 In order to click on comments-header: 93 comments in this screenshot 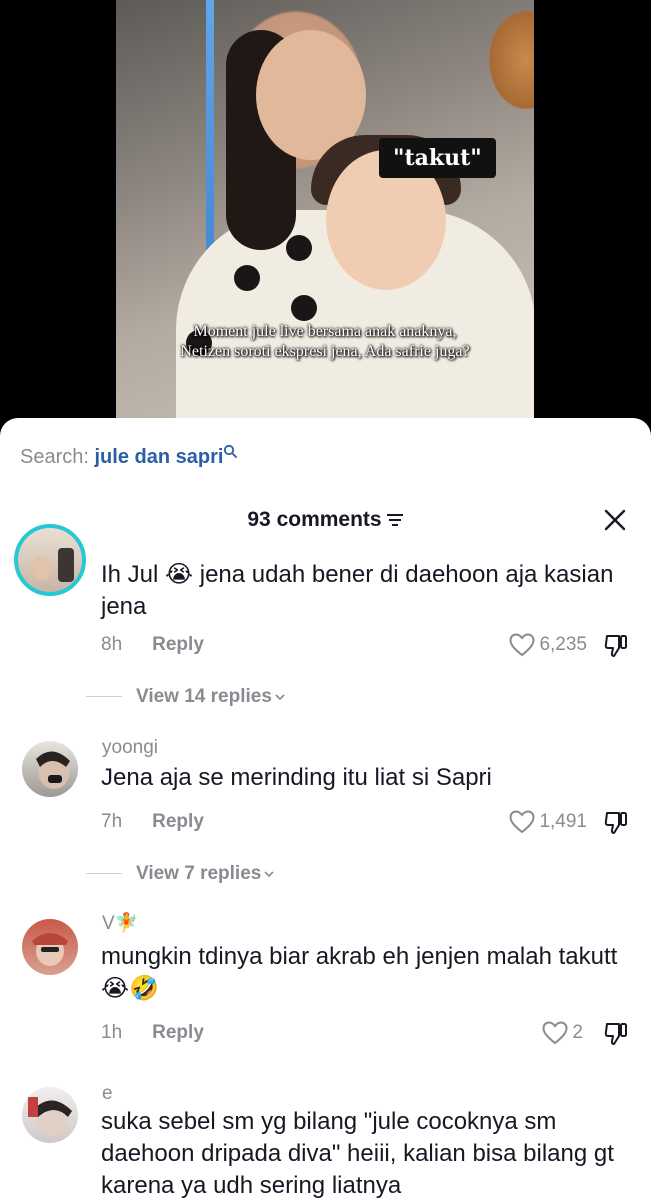, I will do `click(325, 520)`.